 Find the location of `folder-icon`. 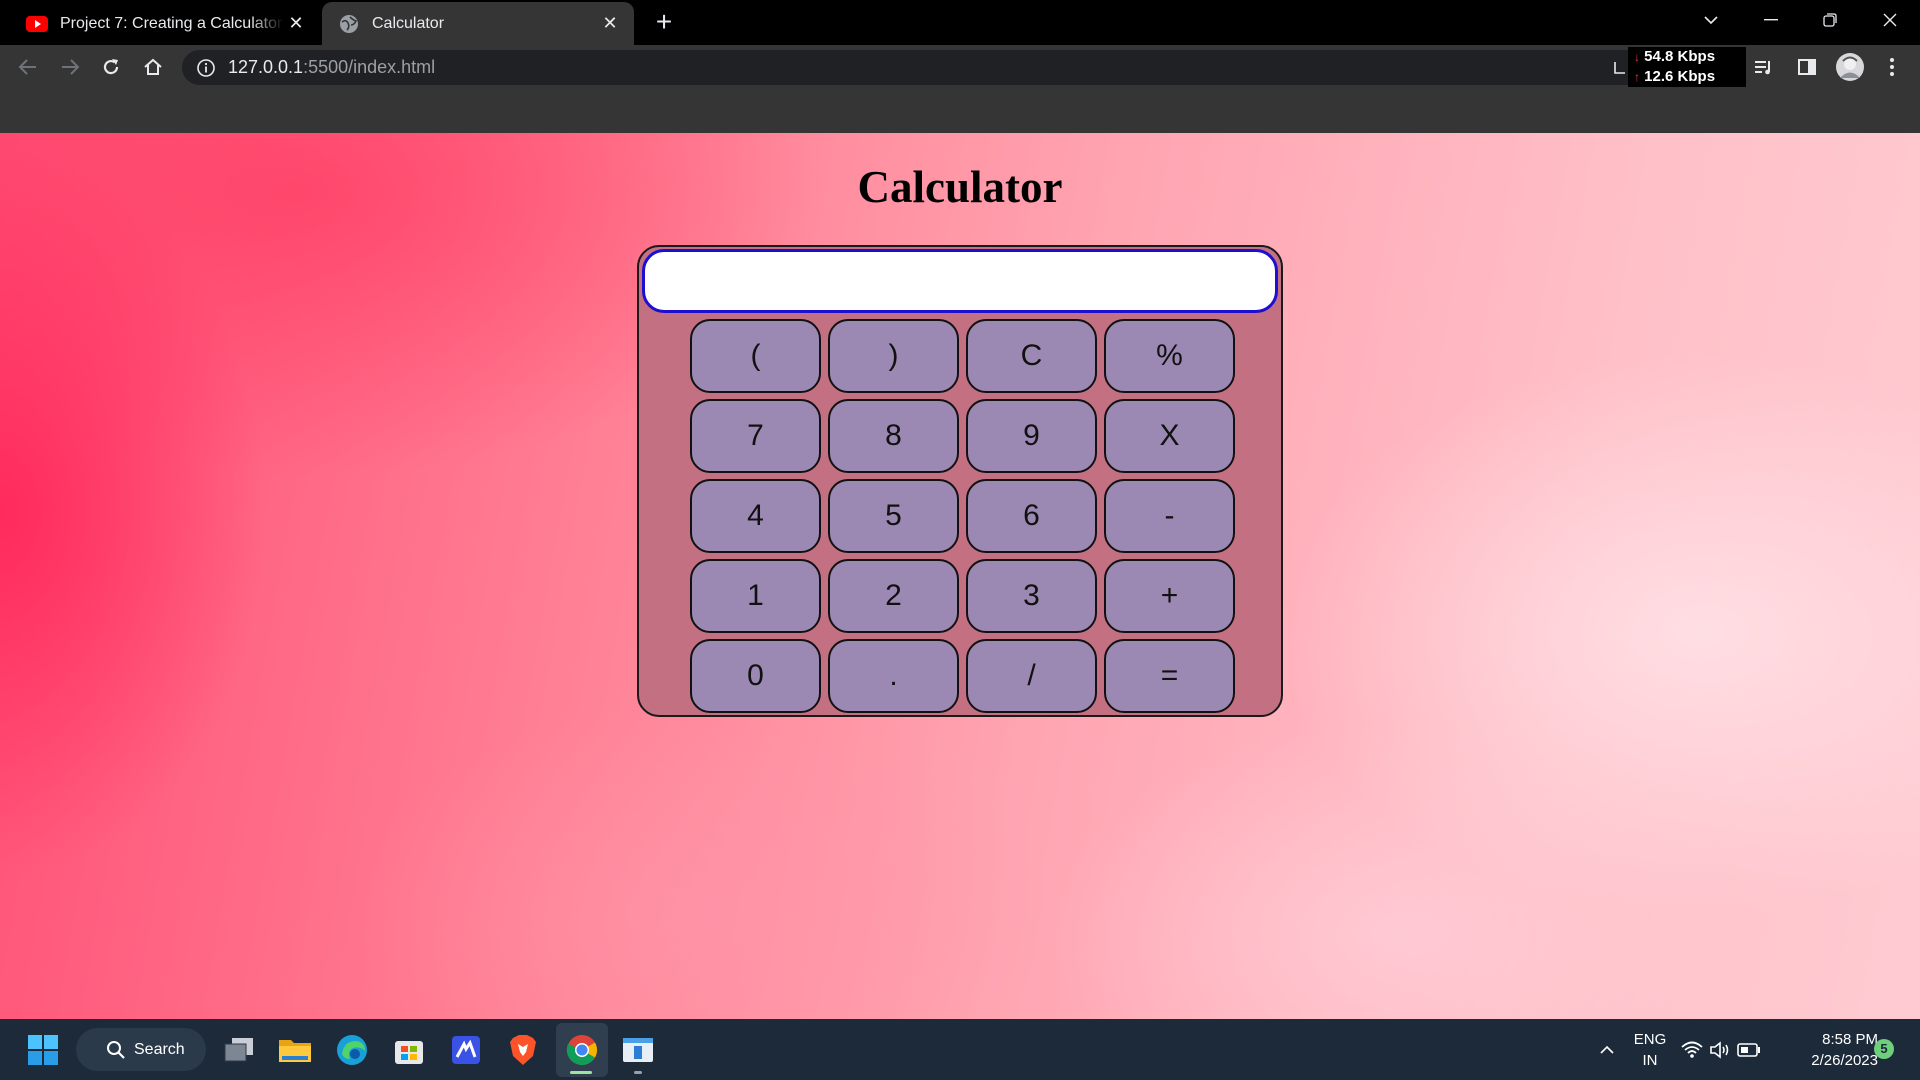

folder-icon is located at coordinates (295, 1051).